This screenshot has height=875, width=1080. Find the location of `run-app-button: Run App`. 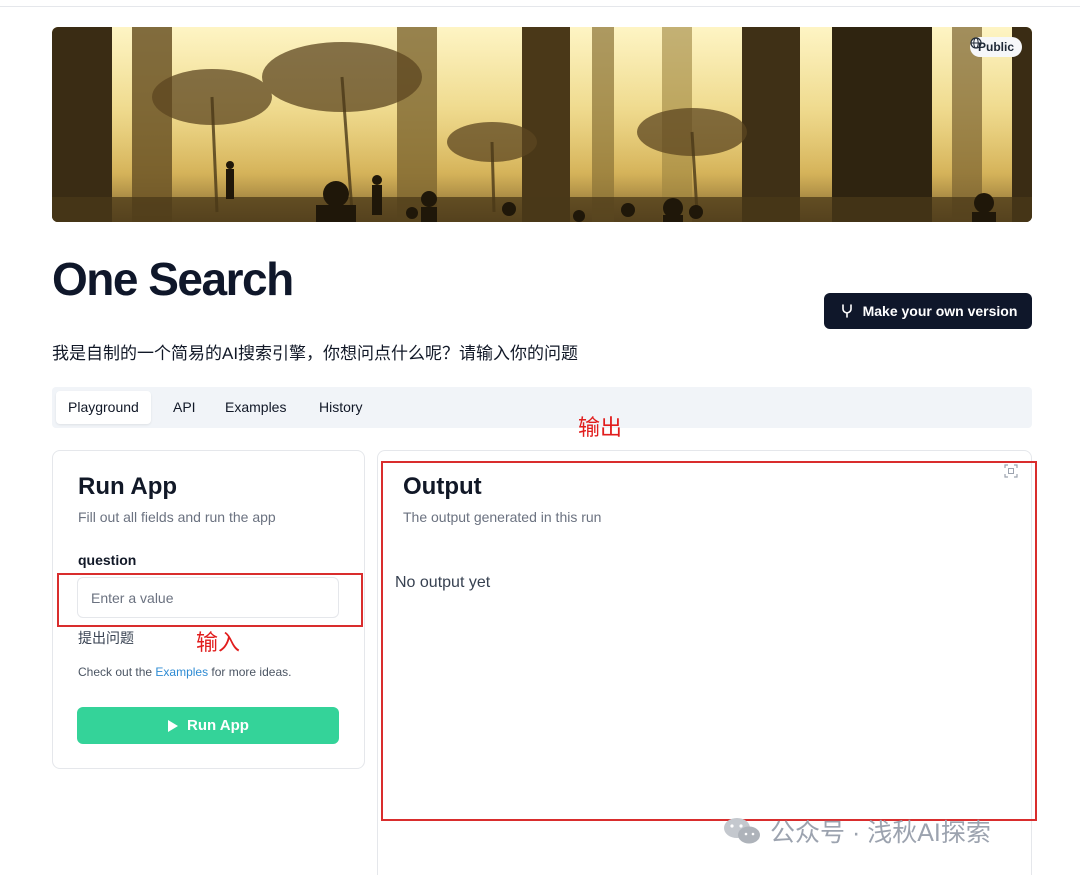

run-app-button: Run App is located at coordinates (208, 725).